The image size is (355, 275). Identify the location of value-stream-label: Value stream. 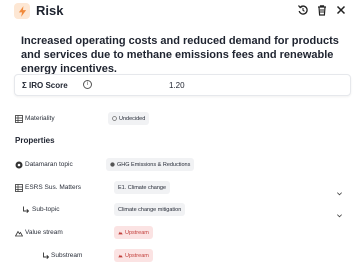
(44, 232).